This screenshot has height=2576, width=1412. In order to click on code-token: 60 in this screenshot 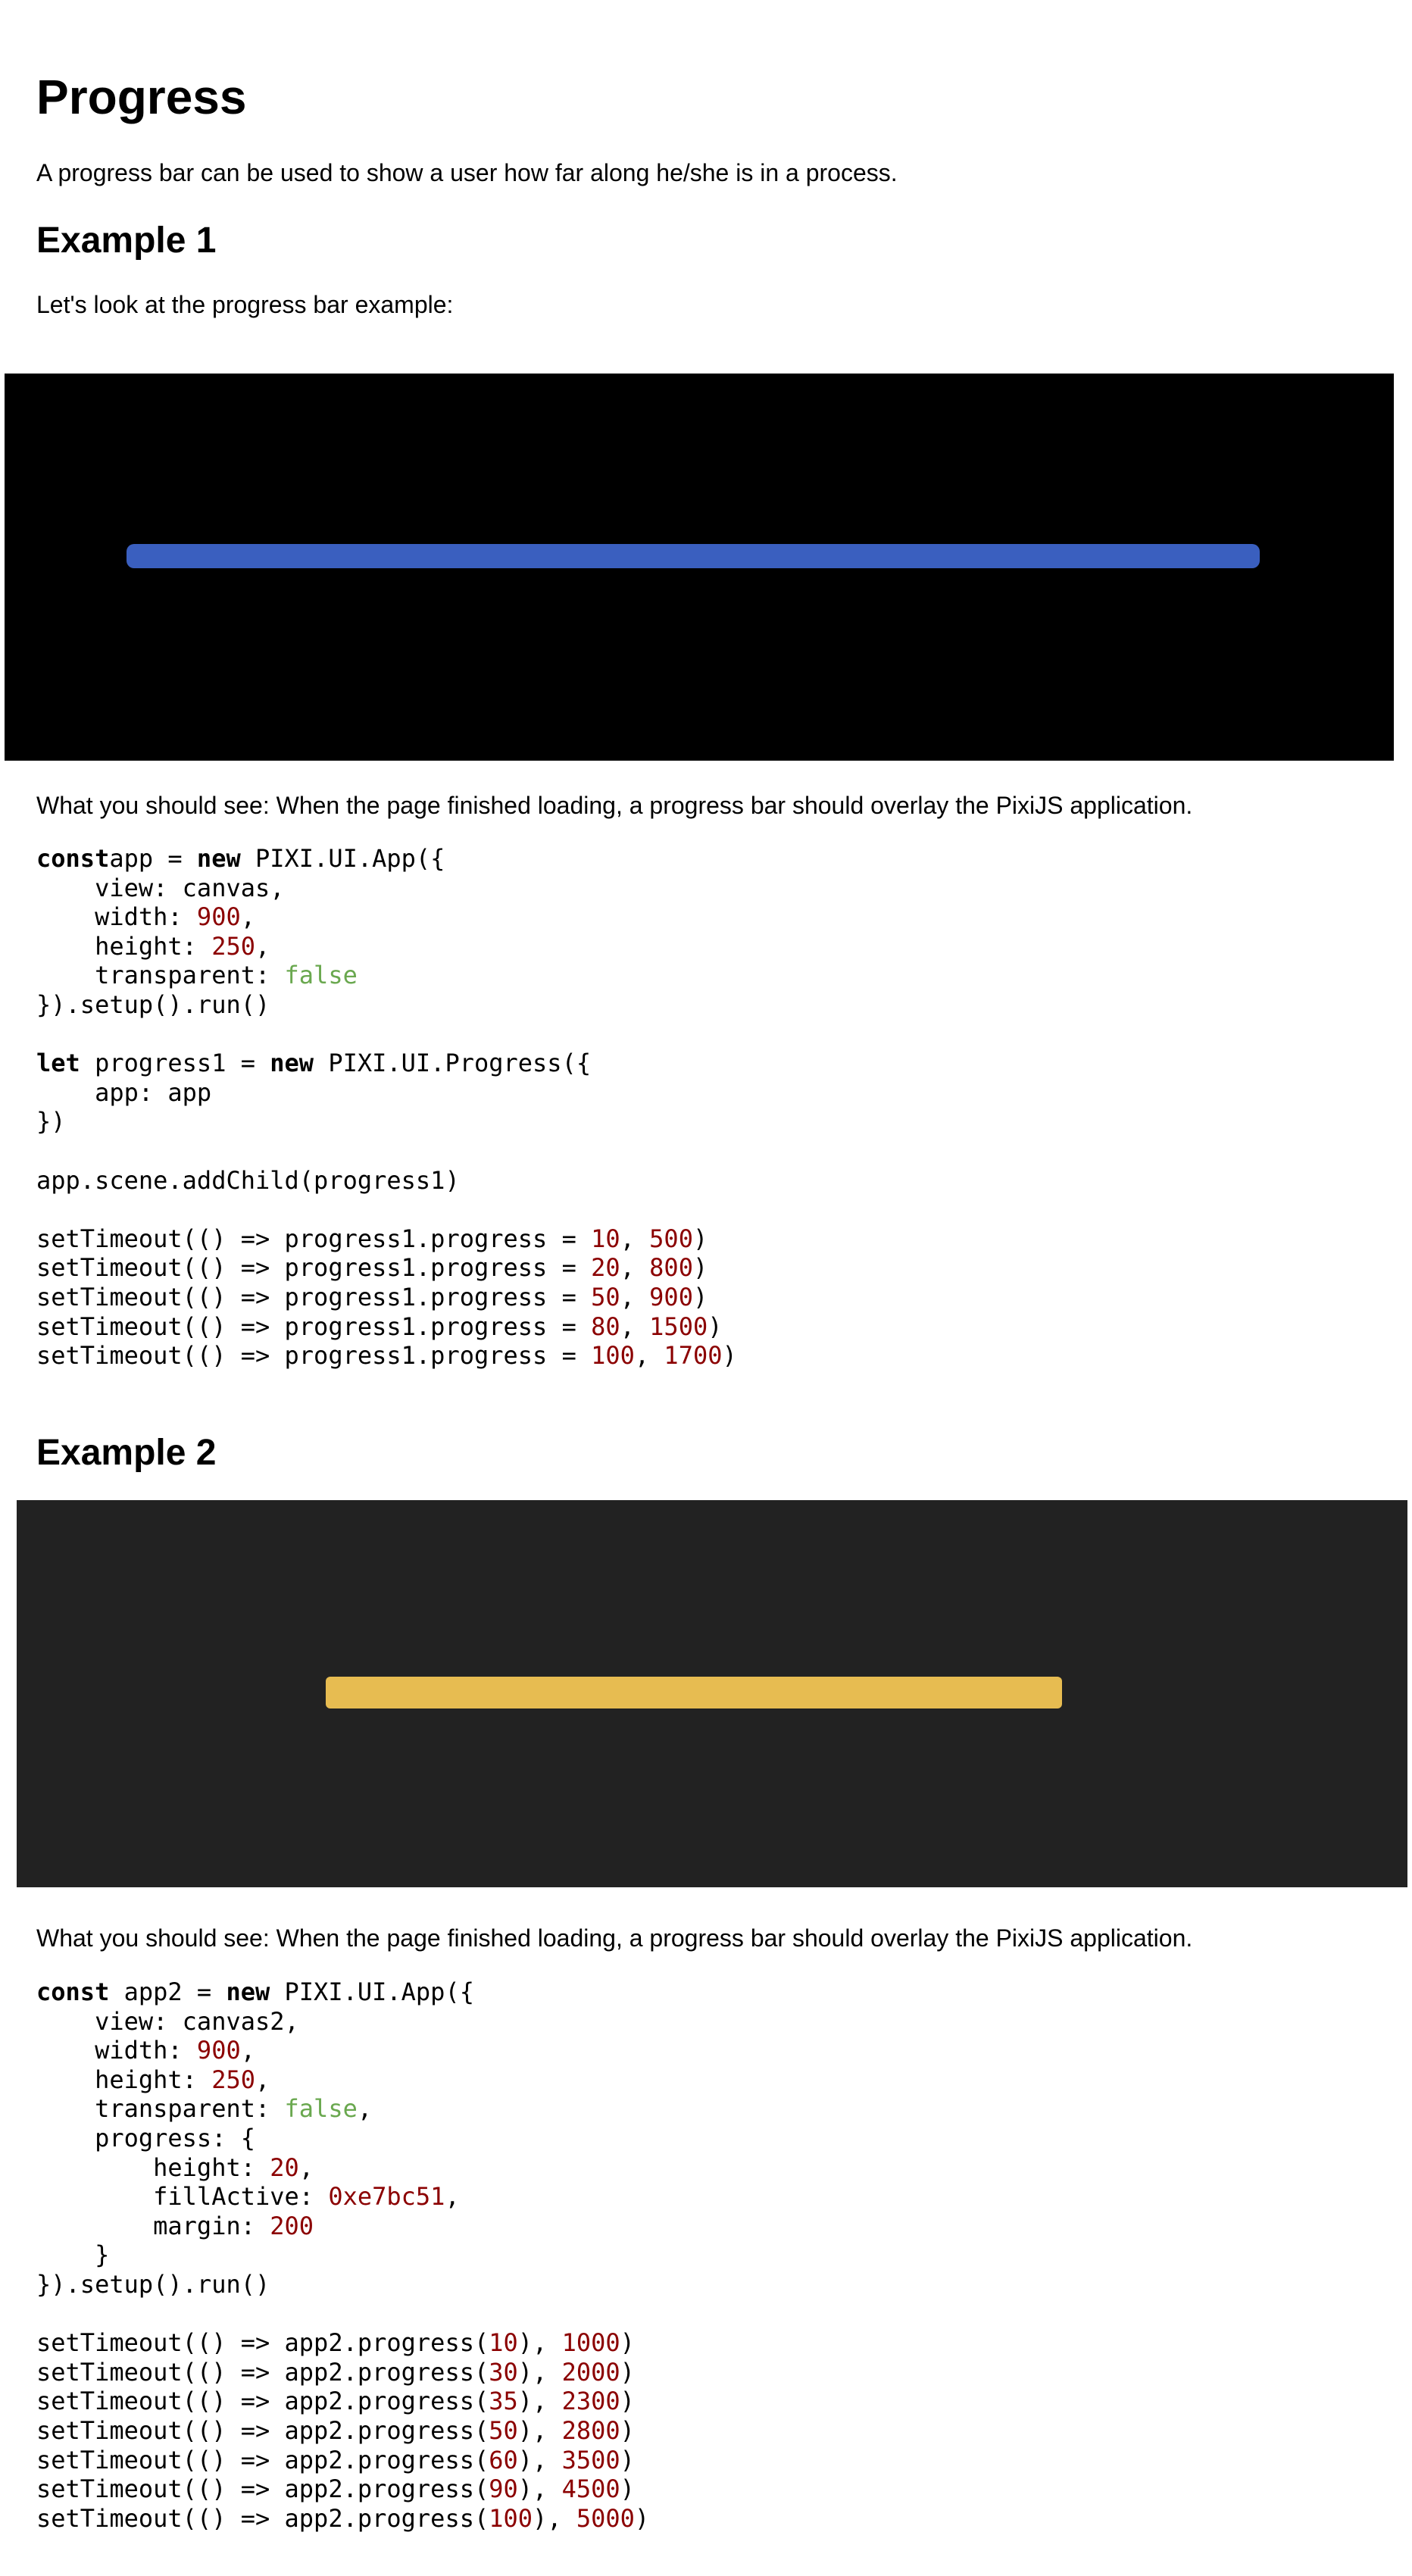, I will do `click(503, 2459)`.